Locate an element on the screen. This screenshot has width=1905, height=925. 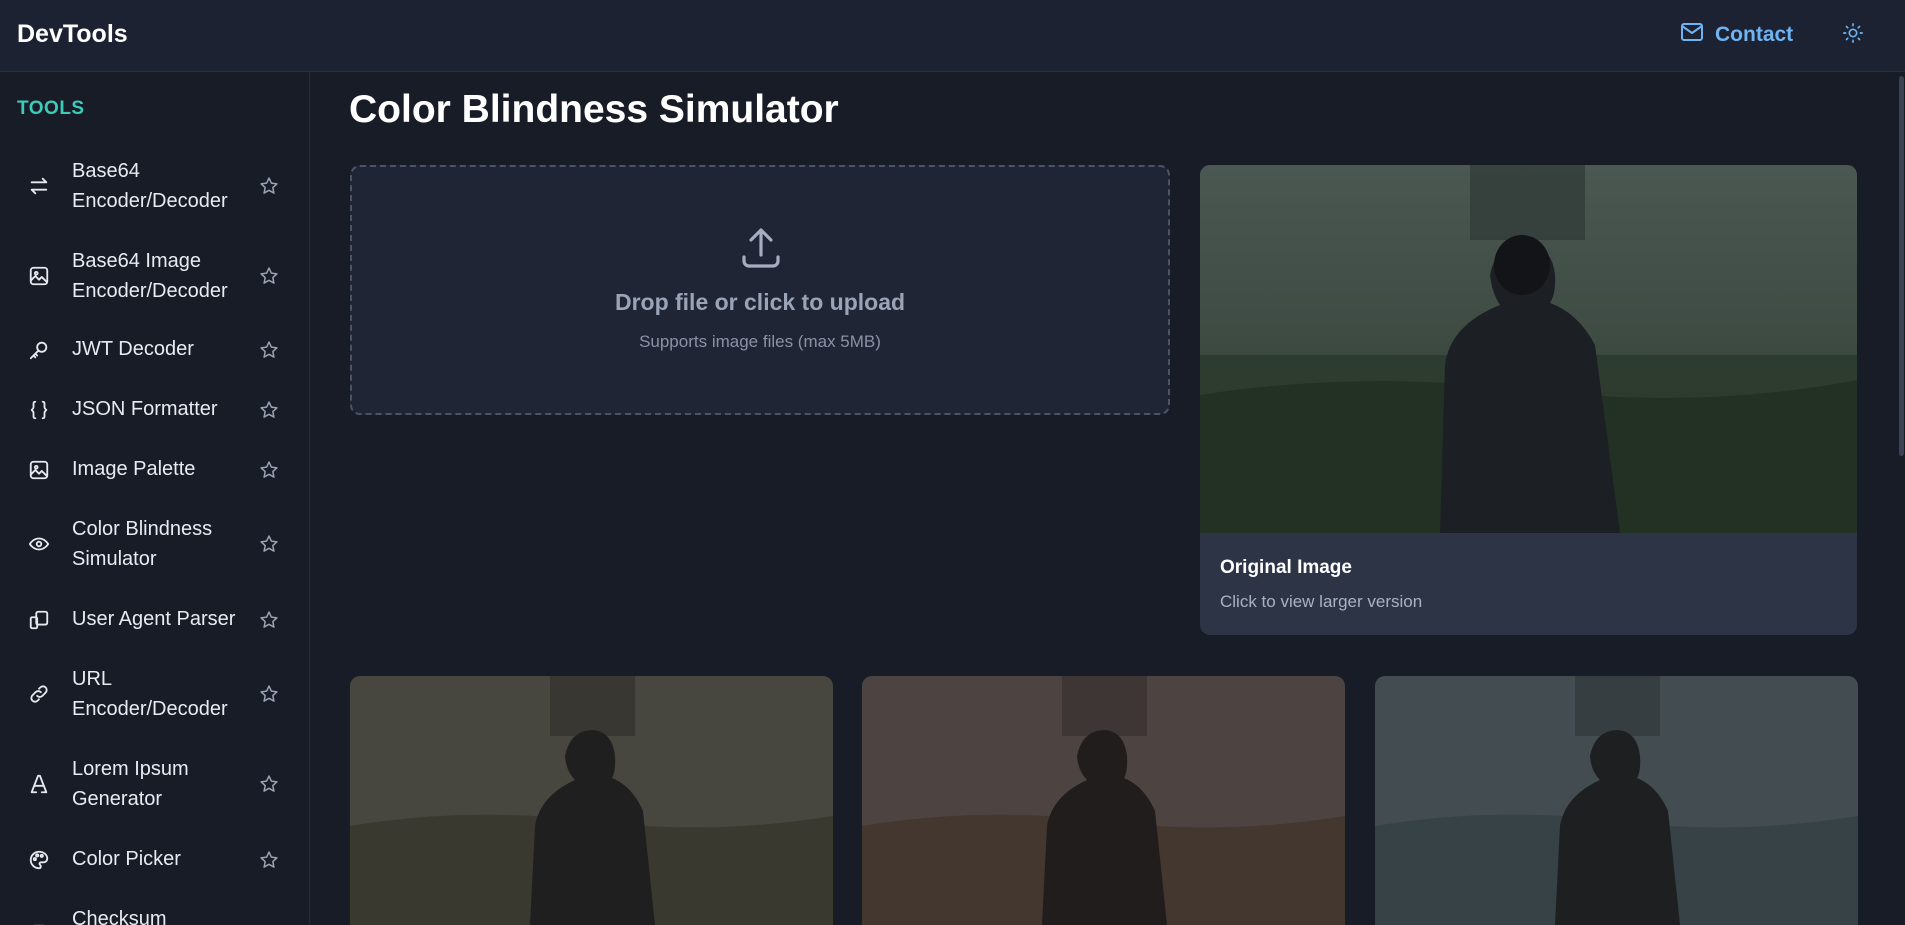
brand-logo: DevTools is located at coordinates (72, 34).